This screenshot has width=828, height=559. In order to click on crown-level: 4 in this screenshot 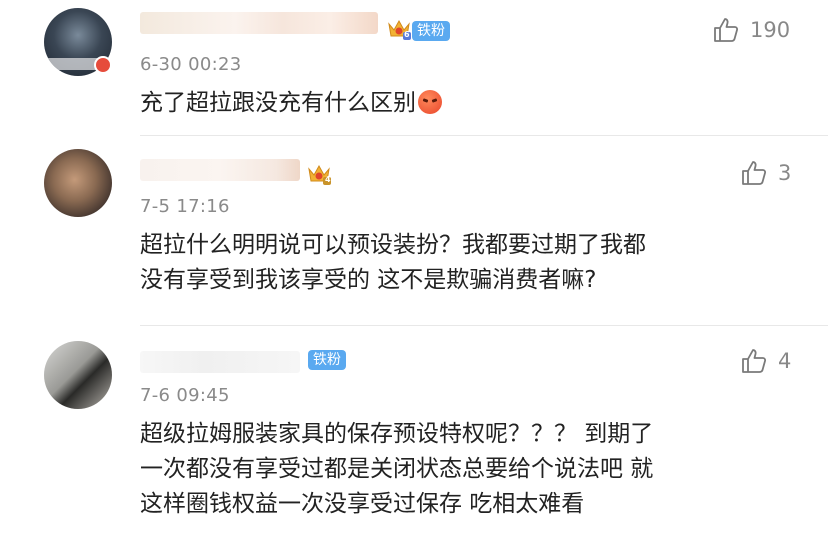, I will do `click(328, 179)`.